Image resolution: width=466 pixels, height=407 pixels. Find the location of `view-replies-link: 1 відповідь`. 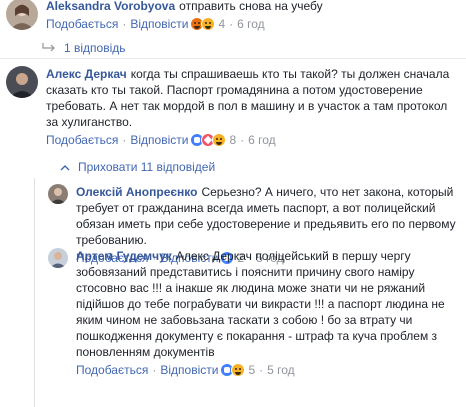

view-replies-link: 1 відповідь is located at coordinates (84, 48).